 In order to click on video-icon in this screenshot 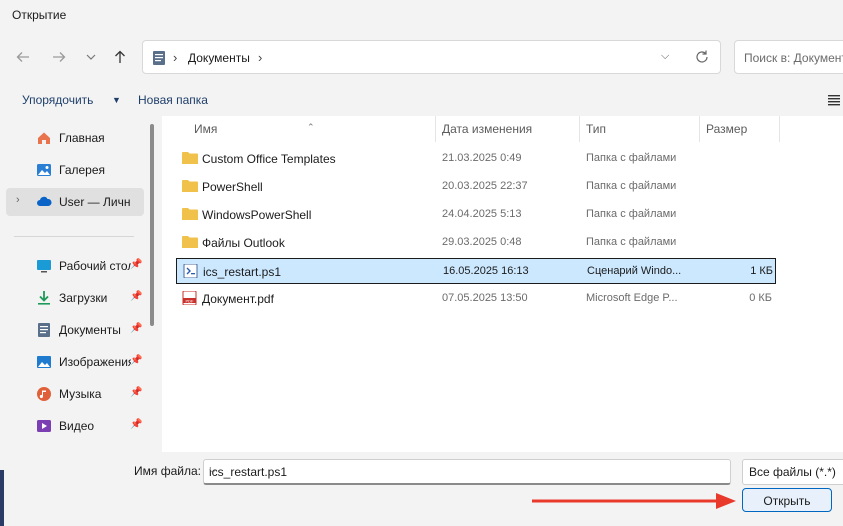, I will do `click(44, 426)`.